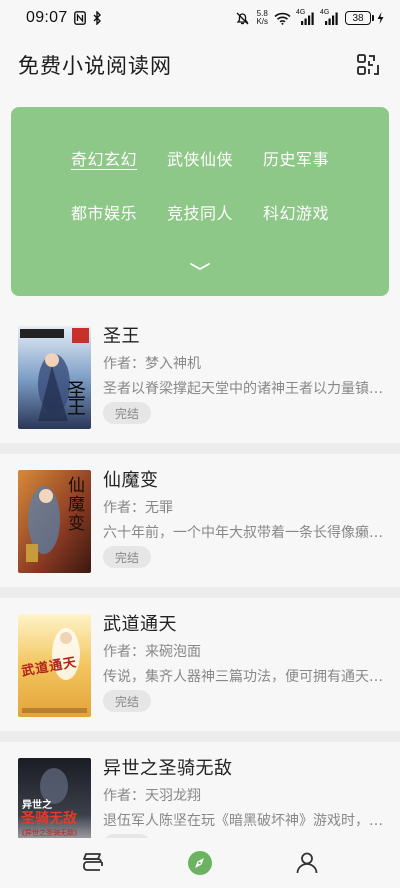 This screenshot has height=888, width=400. I want to click on book-list-item: 圣王 圣王 作者：梦入神机 圣者以脊梁撑起天堂中的诸神王者以力量镇压... 完结, so click(200, 376).